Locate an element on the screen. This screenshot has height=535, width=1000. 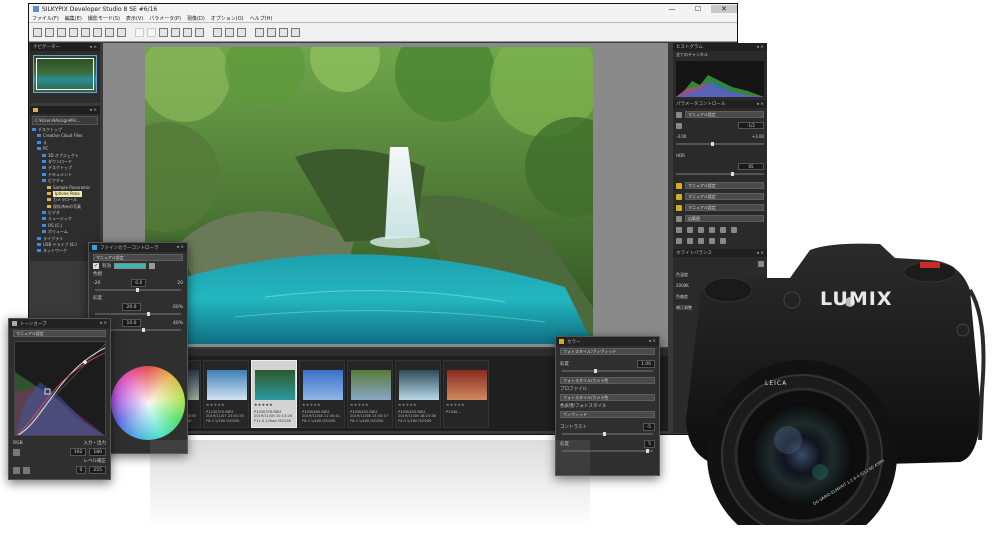
white-balance-icon is located at coordinates (679, 185).